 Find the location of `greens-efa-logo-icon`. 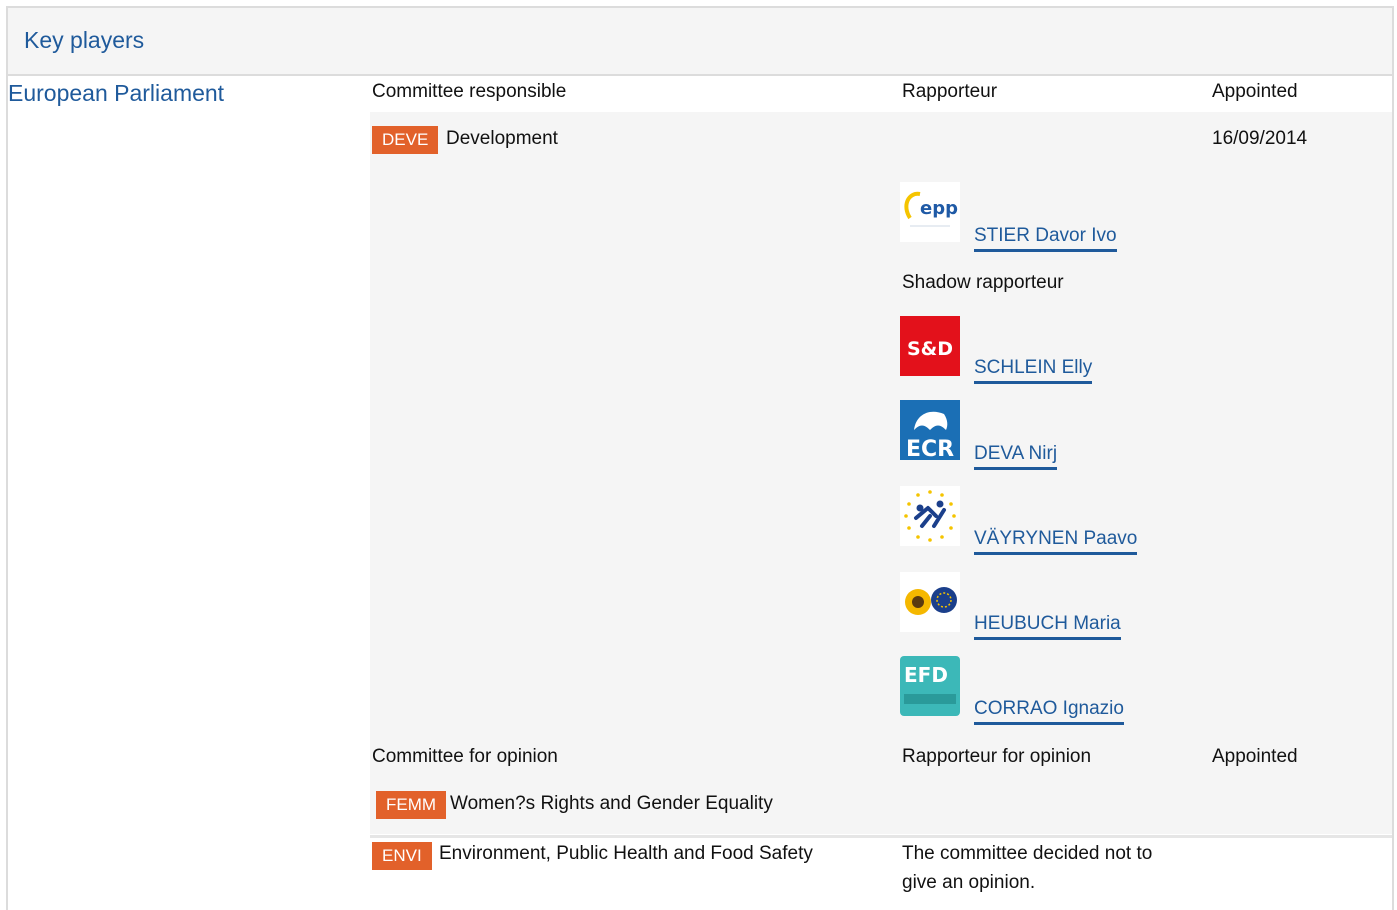

greens-efa-logo-icon is located at coordinates (930, 602).